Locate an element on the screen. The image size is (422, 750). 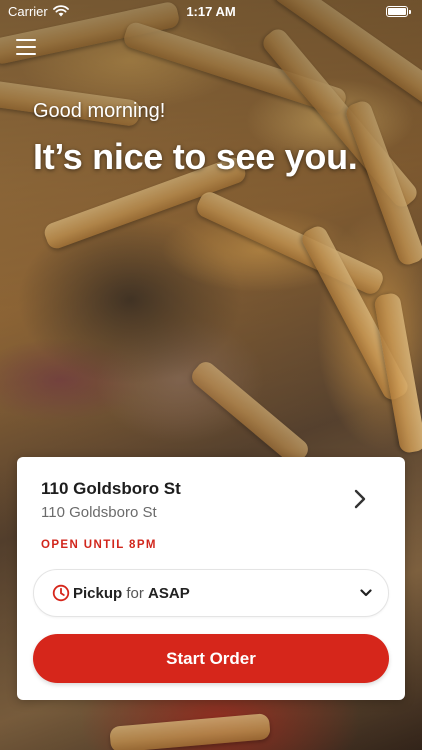
status-bar: Carrier 1:17 AM is located at coordinates (211, 11).